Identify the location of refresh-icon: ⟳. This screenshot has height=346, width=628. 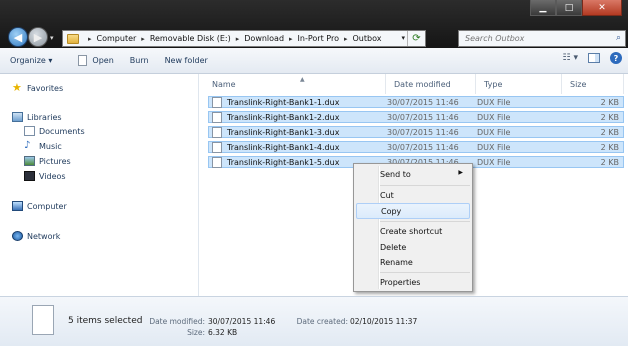
(416, 38).